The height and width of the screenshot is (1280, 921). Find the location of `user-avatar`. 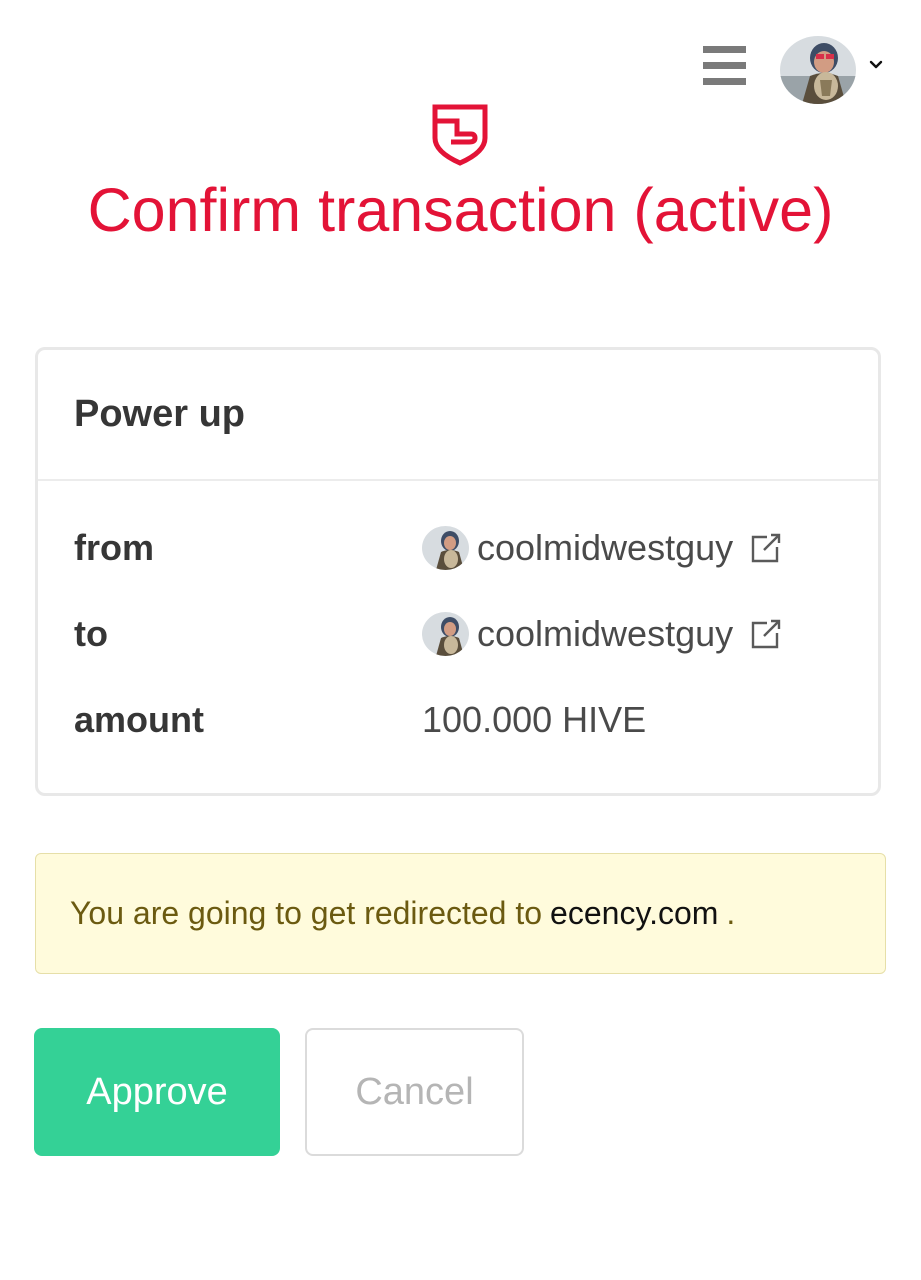

user-avatar is located at coordinates (818, 70).